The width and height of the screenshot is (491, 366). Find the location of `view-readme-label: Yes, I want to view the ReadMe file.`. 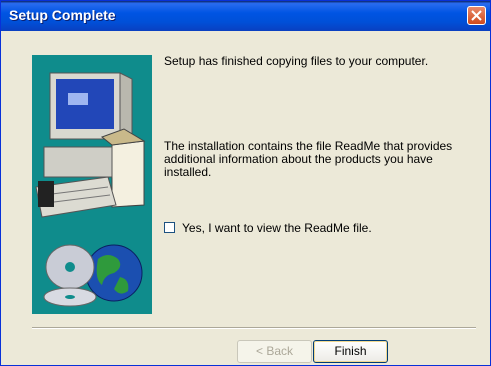

view-readme-label: Yes, I want to view the ReadMe file. is located at coordinates (277, 228).